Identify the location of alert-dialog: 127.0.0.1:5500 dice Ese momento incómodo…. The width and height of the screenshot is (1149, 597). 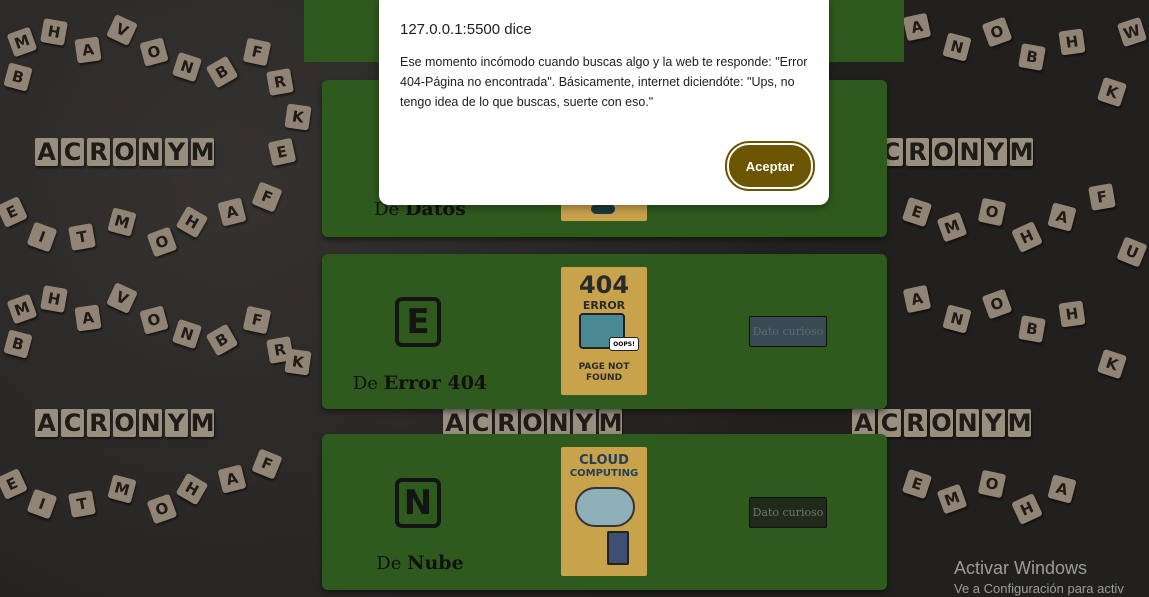
(604, 102).